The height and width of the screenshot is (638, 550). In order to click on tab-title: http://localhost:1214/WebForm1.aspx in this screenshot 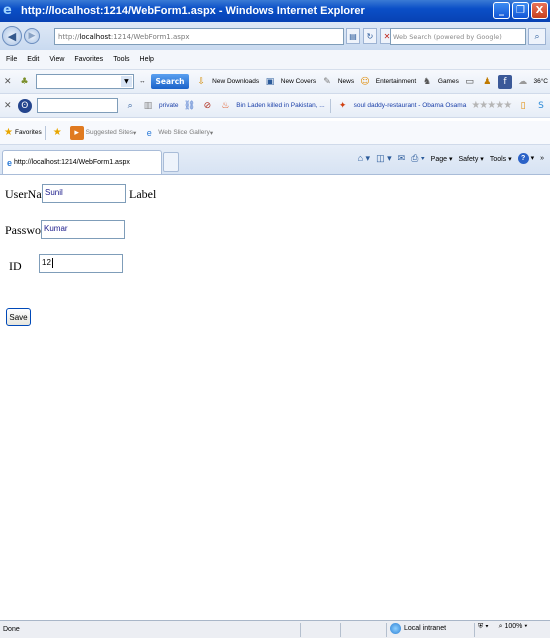, I will do `click(72, 162)`.